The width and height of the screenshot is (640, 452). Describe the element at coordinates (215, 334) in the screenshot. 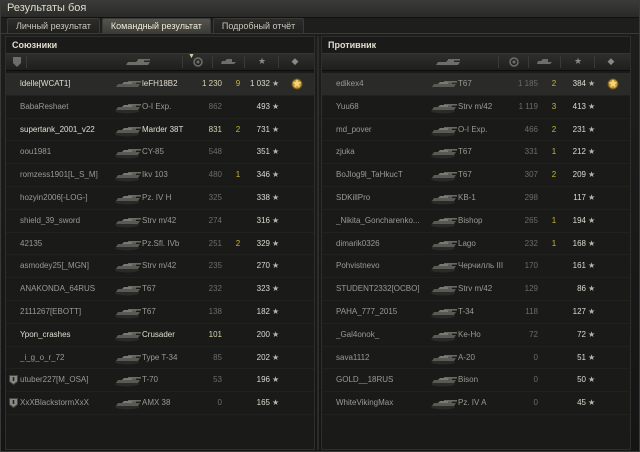

I see `damage-value: 101` at that location.